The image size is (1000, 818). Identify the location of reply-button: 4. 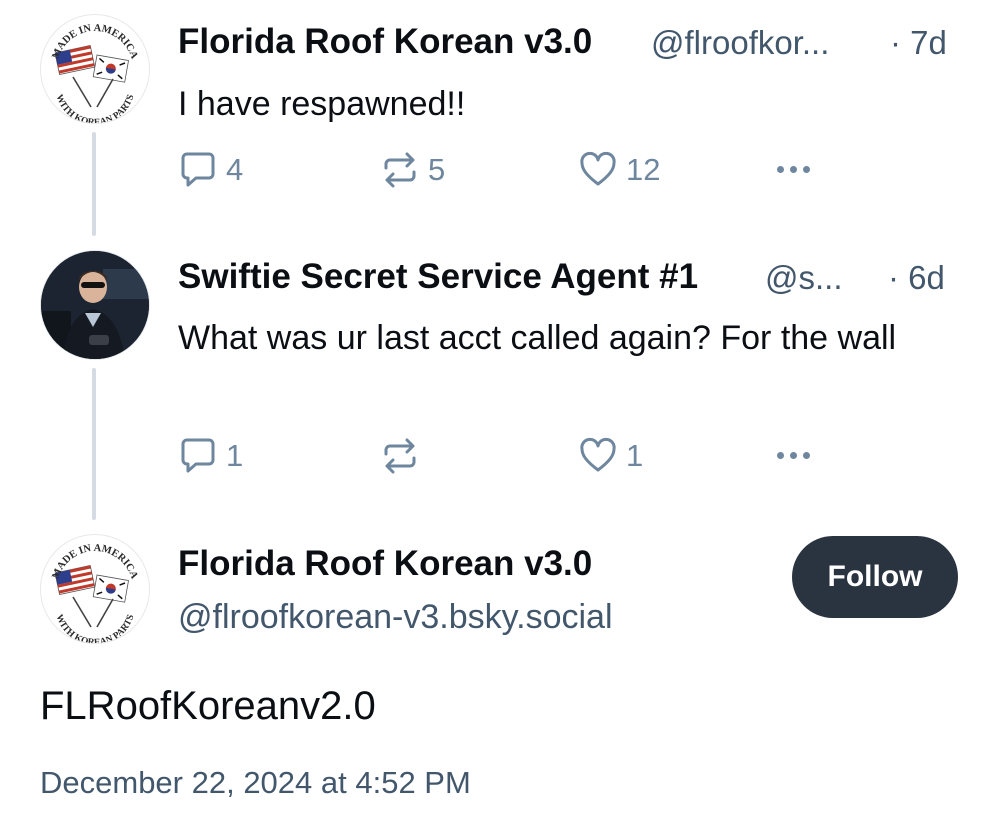
(210, 170).